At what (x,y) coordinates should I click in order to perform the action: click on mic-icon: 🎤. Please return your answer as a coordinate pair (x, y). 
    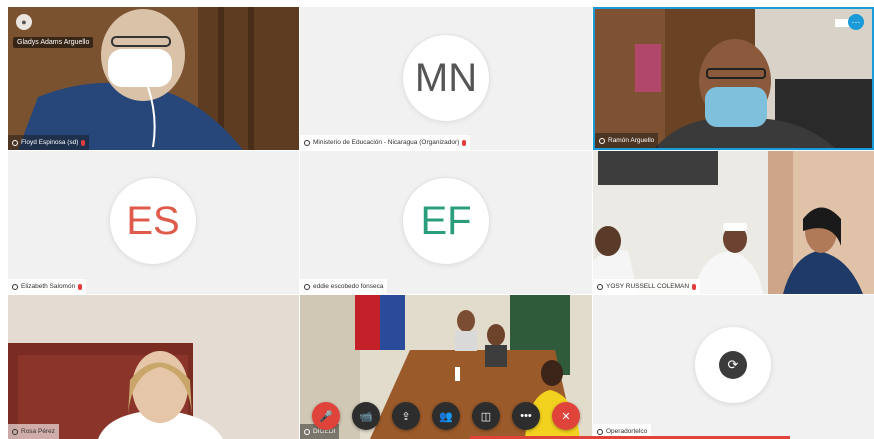
    Looking at the image, I should click on (326, 416).